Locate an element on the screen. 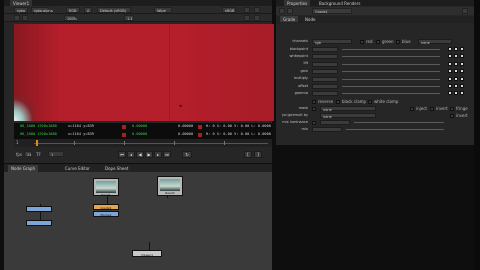  rgb-select: RGB is located at coordinates (73, 10).